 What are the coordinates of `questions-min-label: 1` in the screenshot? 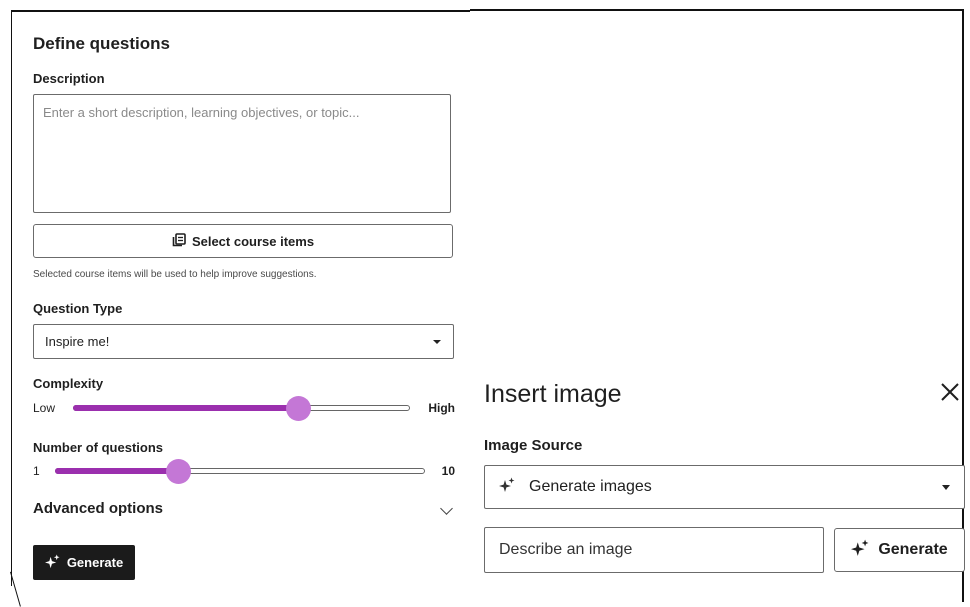 It's located at (36, 471).